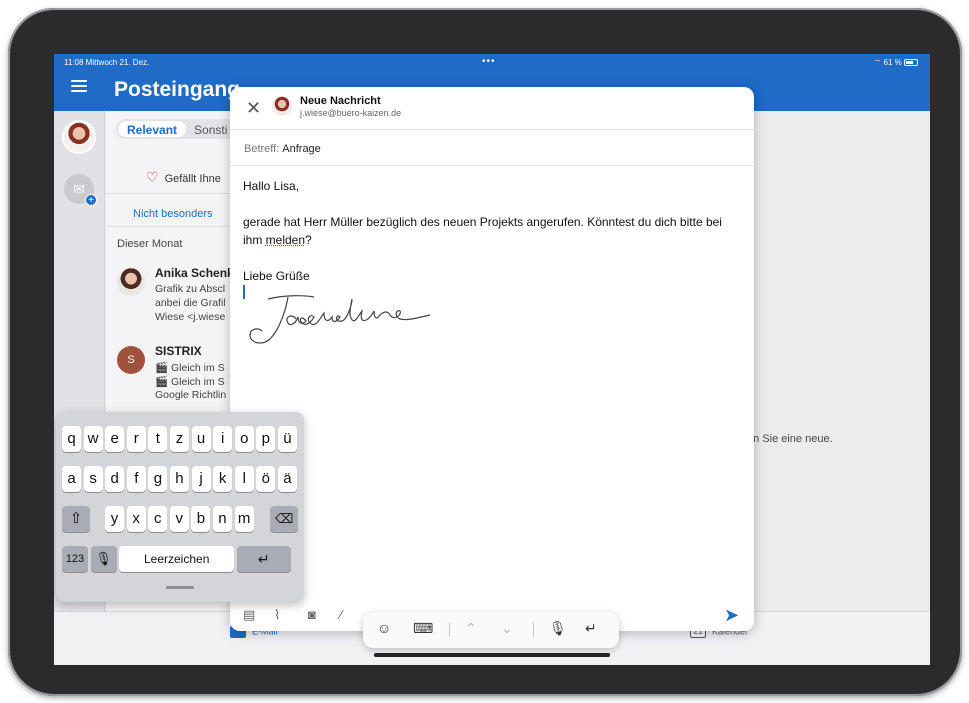 Image resolution: width=969 pixels, height=703 pixels. What do you see at coordinates (71, 439) in the screenshot?
I see `key: q` at bounding box center [71, 439].